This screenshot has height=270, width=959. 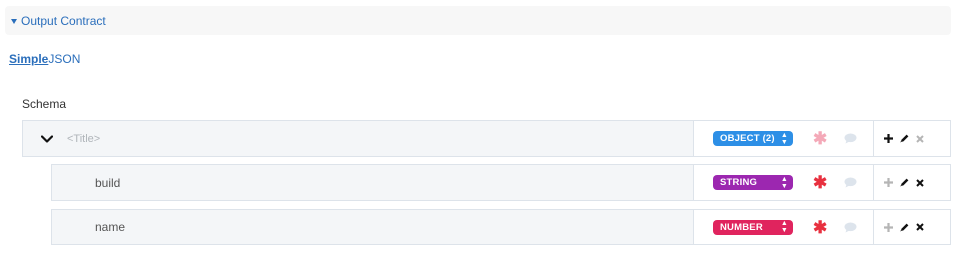 I want to click on type-select: OBJECT (2) ▲ ▼, so click(x=753, y=138).